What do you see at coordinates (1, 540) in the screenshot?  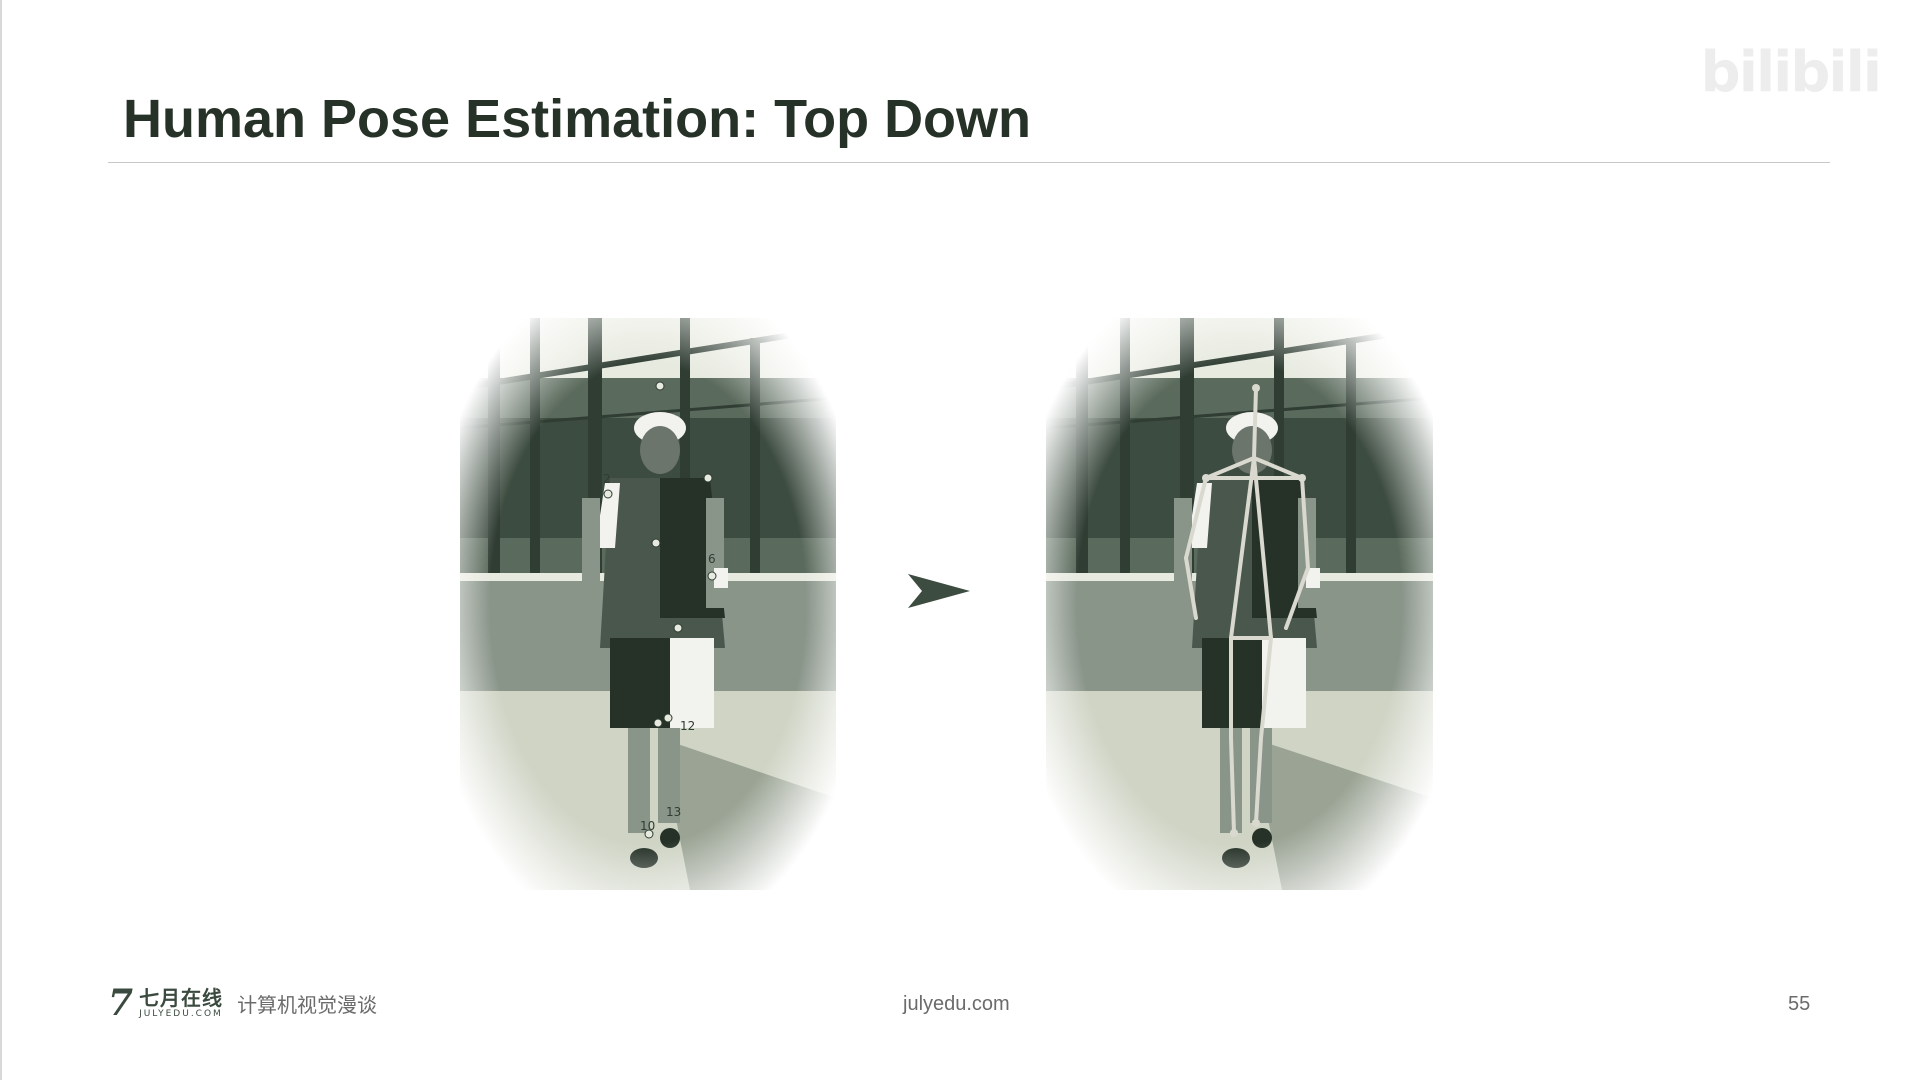 I see `slide-left-edge` at bounding box center [1, 540].